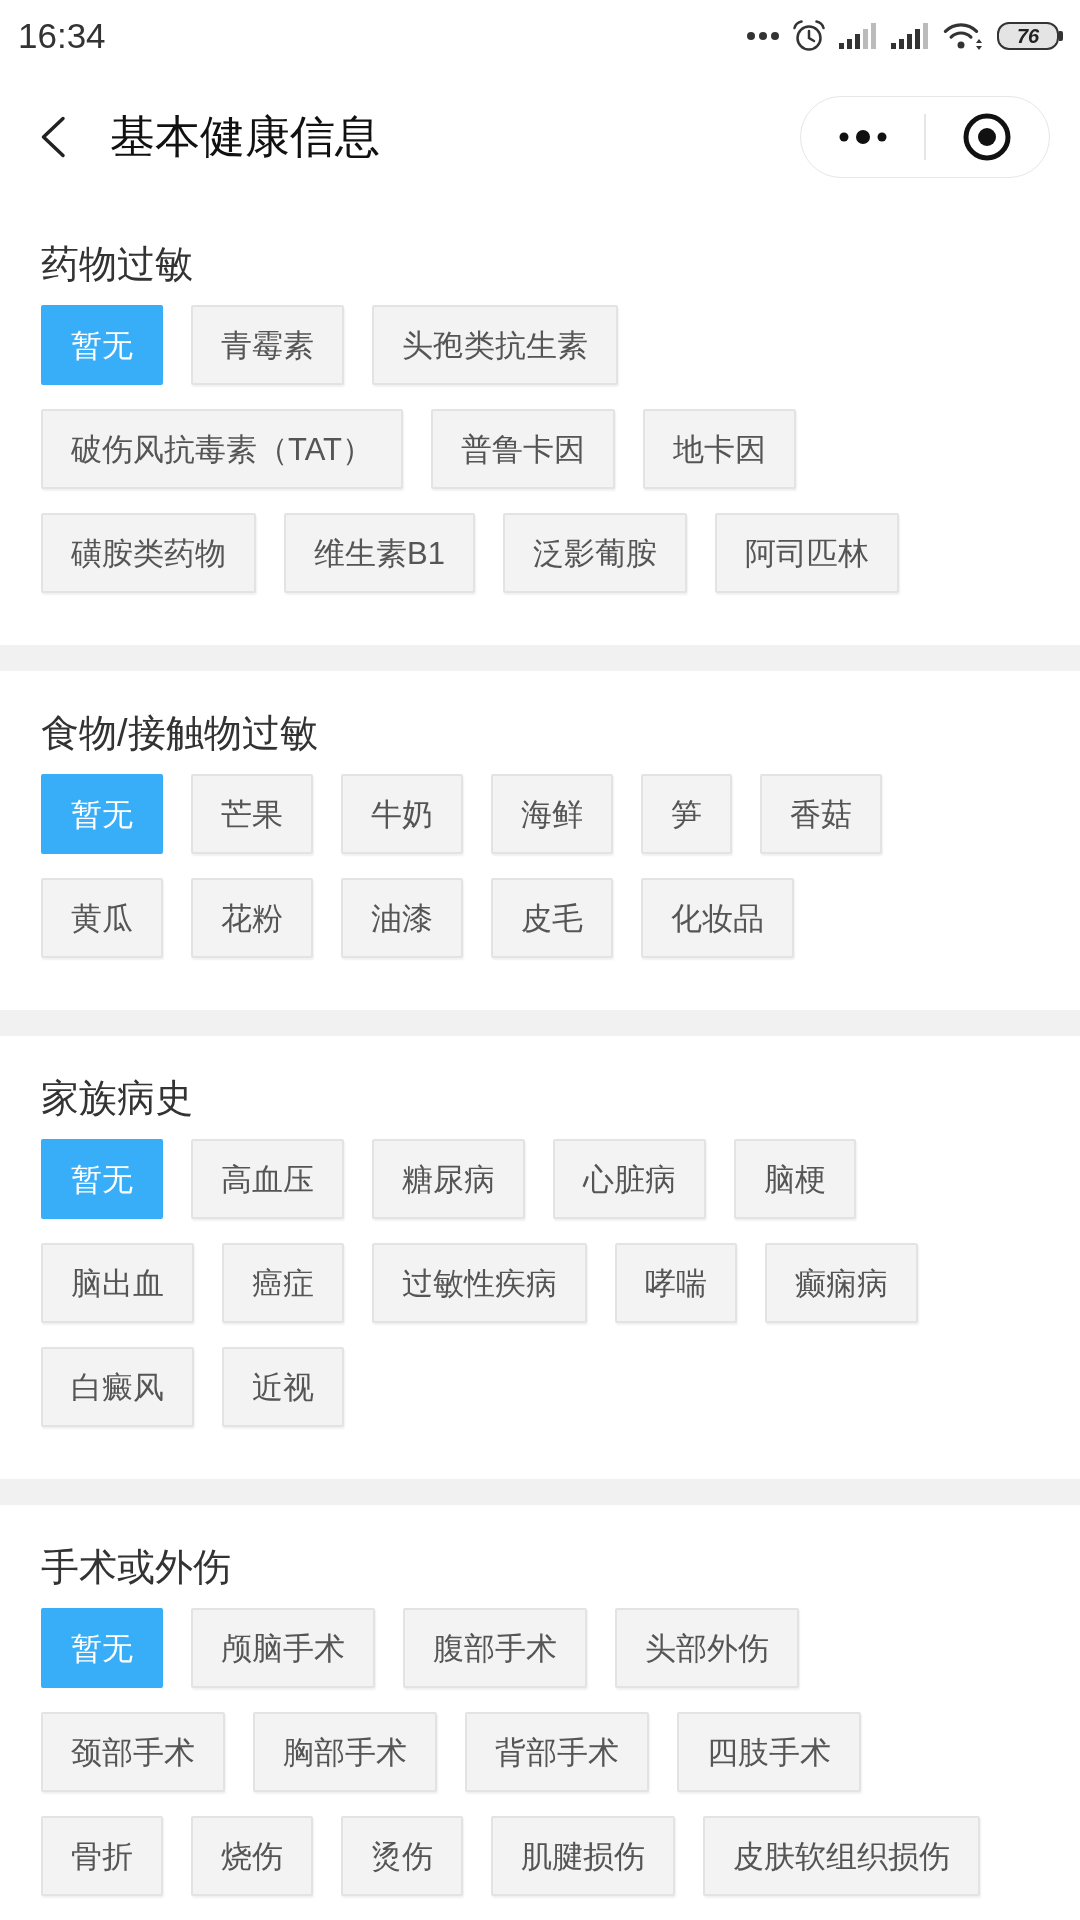 Image resolution: width=1080 pixels, height=1920 pixels. What do you see at coordinates (133, 1752) in the screenshot?
I see `option-chip: 颈部手术` at bounding box center [133, 1752].